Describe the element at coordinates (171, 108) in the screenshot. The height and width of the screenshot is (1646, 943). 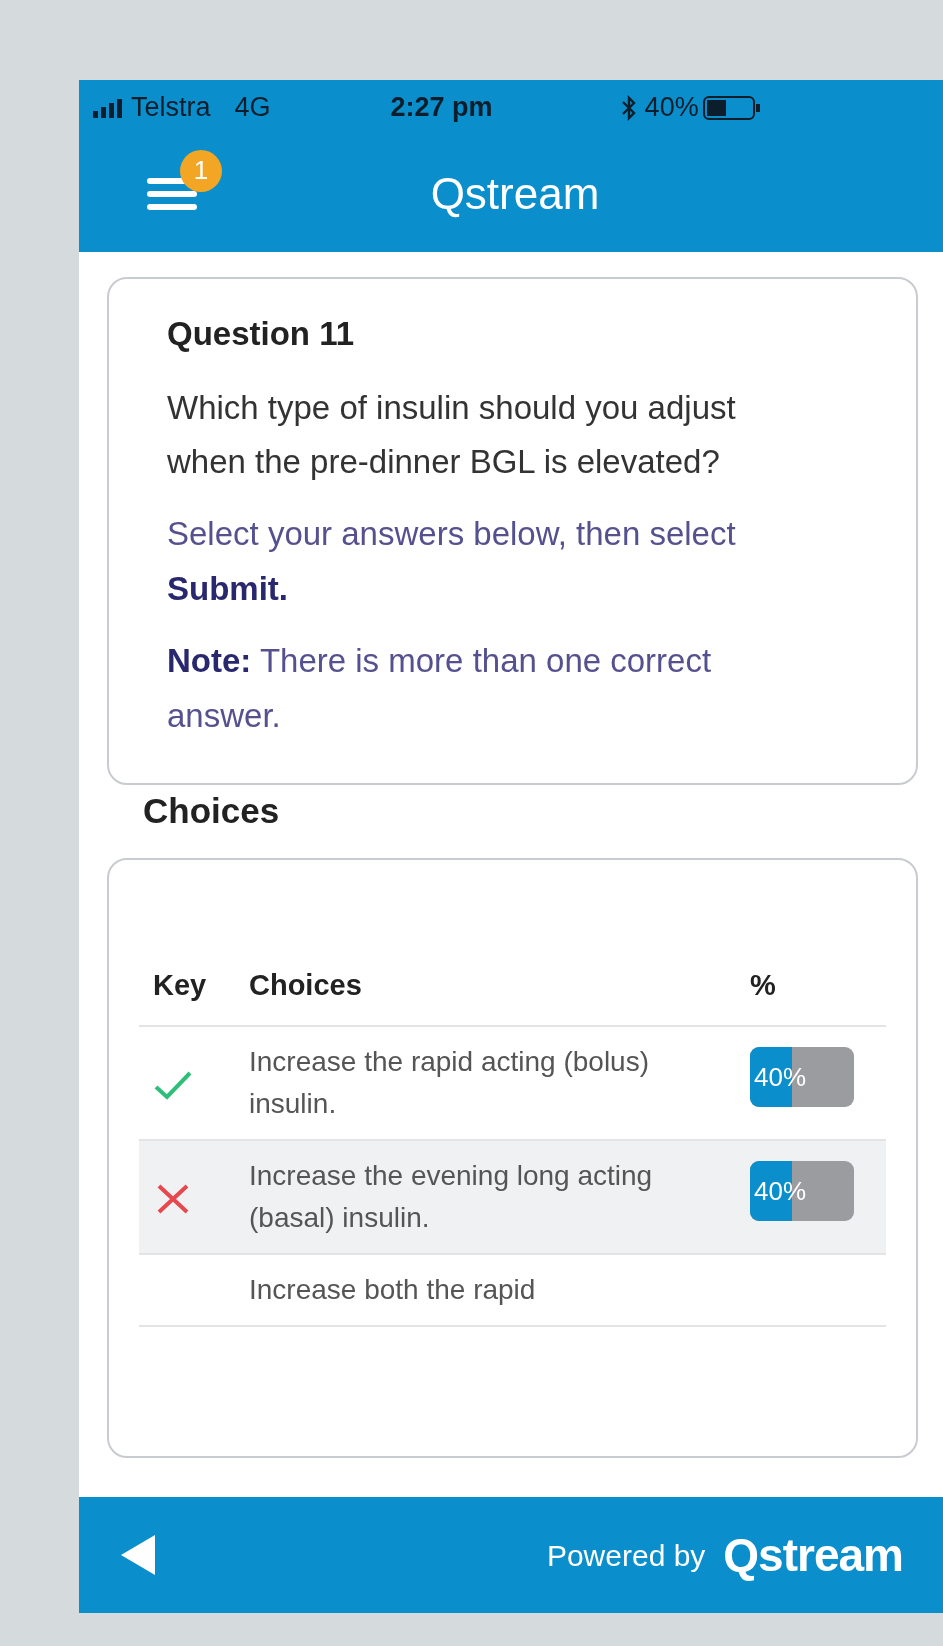
I see `carrier-name: Telstra` at that location.